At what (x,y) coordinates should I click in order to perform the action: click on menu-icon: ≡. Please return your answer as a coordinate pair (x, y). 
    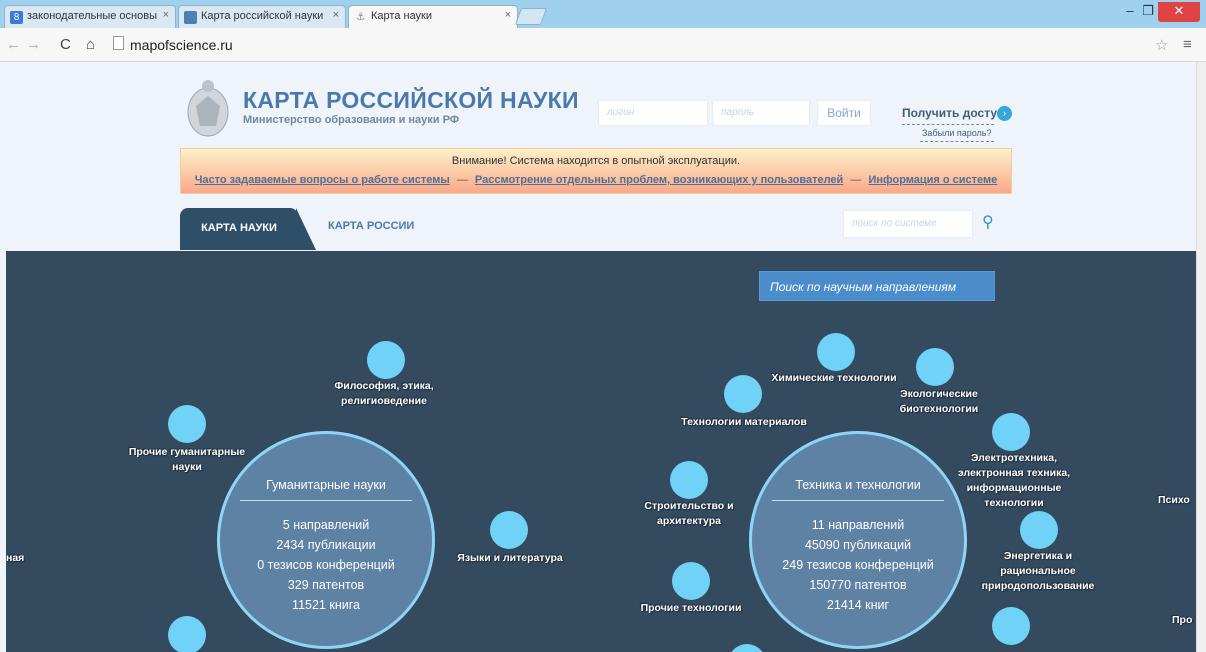
    Looking at the image, I should click on (1187, 44).